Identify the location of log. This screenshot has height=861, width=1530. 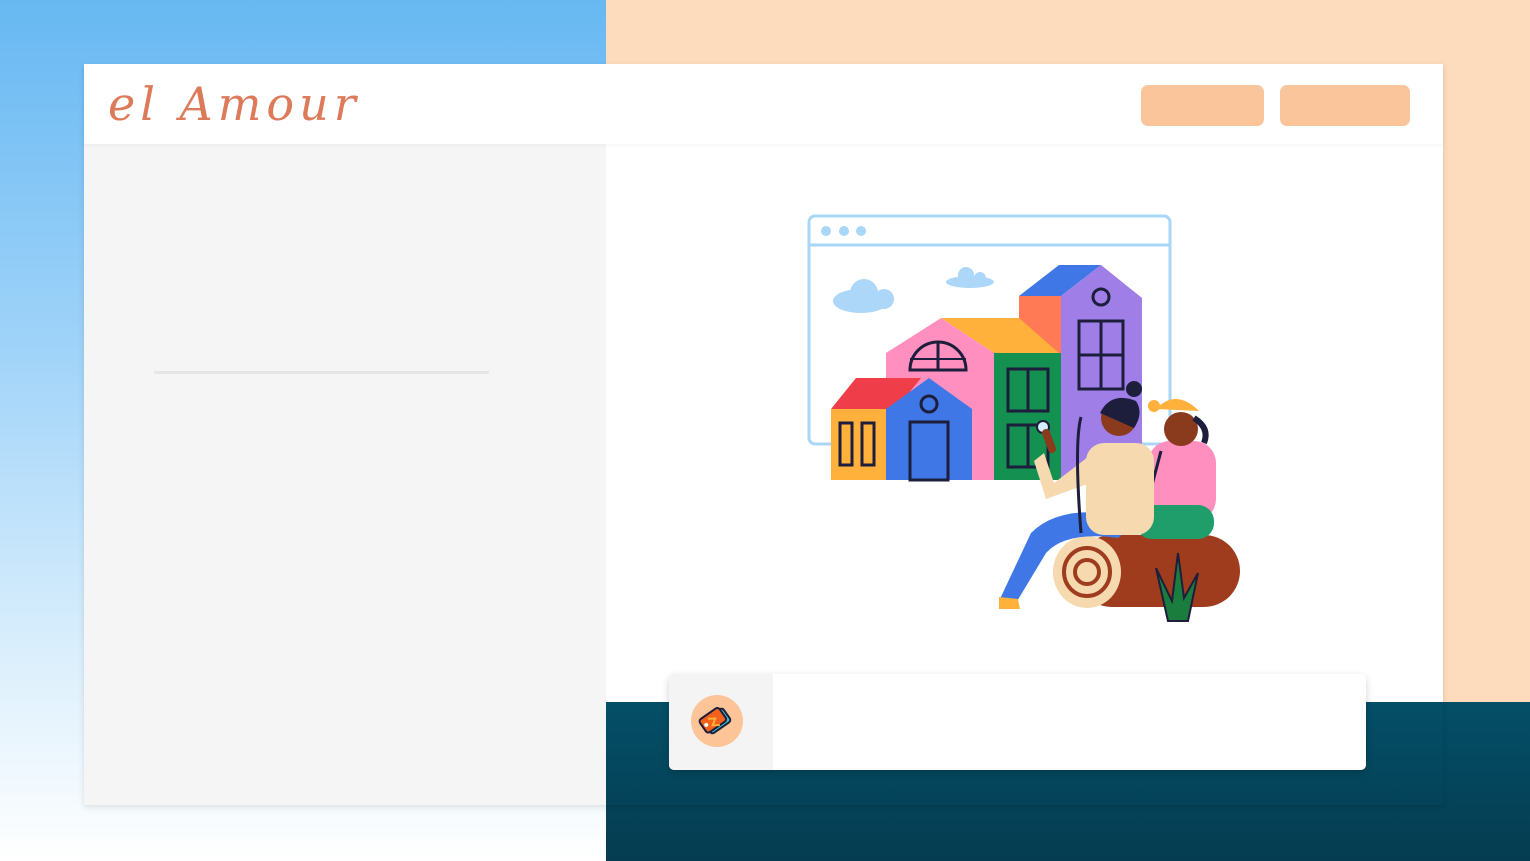
(1146, 571).